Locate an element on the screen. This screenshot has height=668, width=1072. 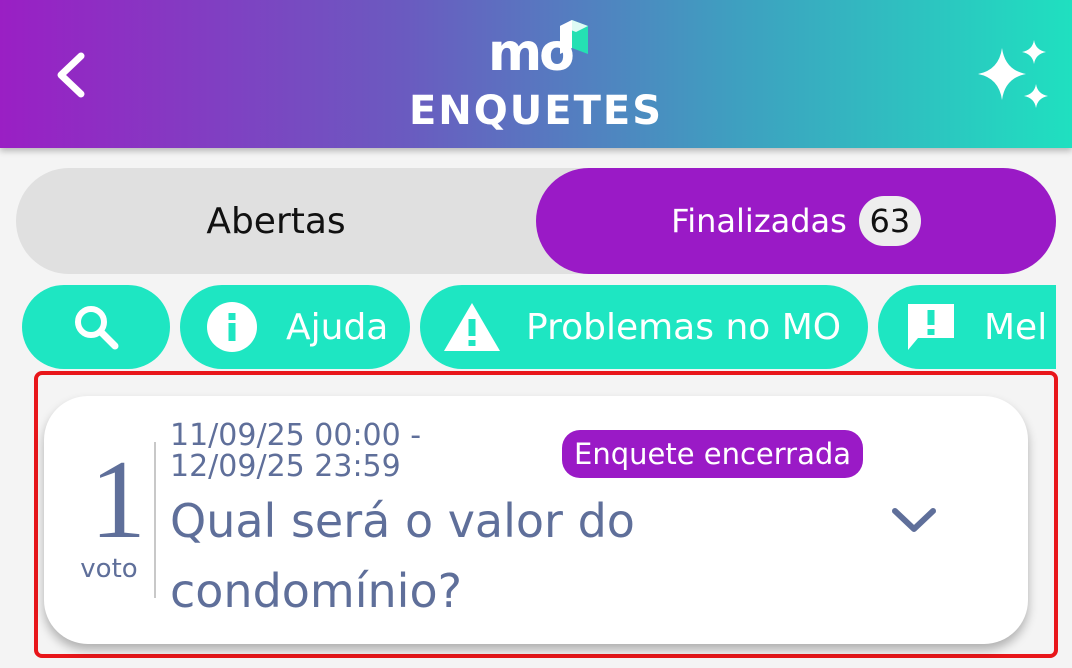
feedback-chip: Mel is located at coordinates (967, 327).